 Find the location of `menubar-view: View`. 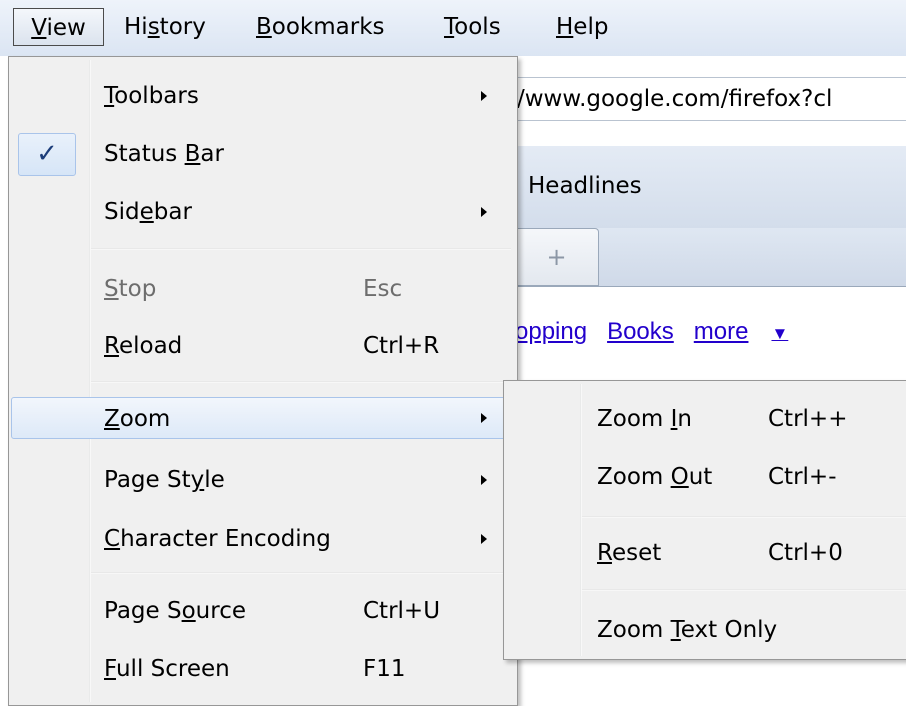

menubar-view: View is located at coordinates (58, 27).